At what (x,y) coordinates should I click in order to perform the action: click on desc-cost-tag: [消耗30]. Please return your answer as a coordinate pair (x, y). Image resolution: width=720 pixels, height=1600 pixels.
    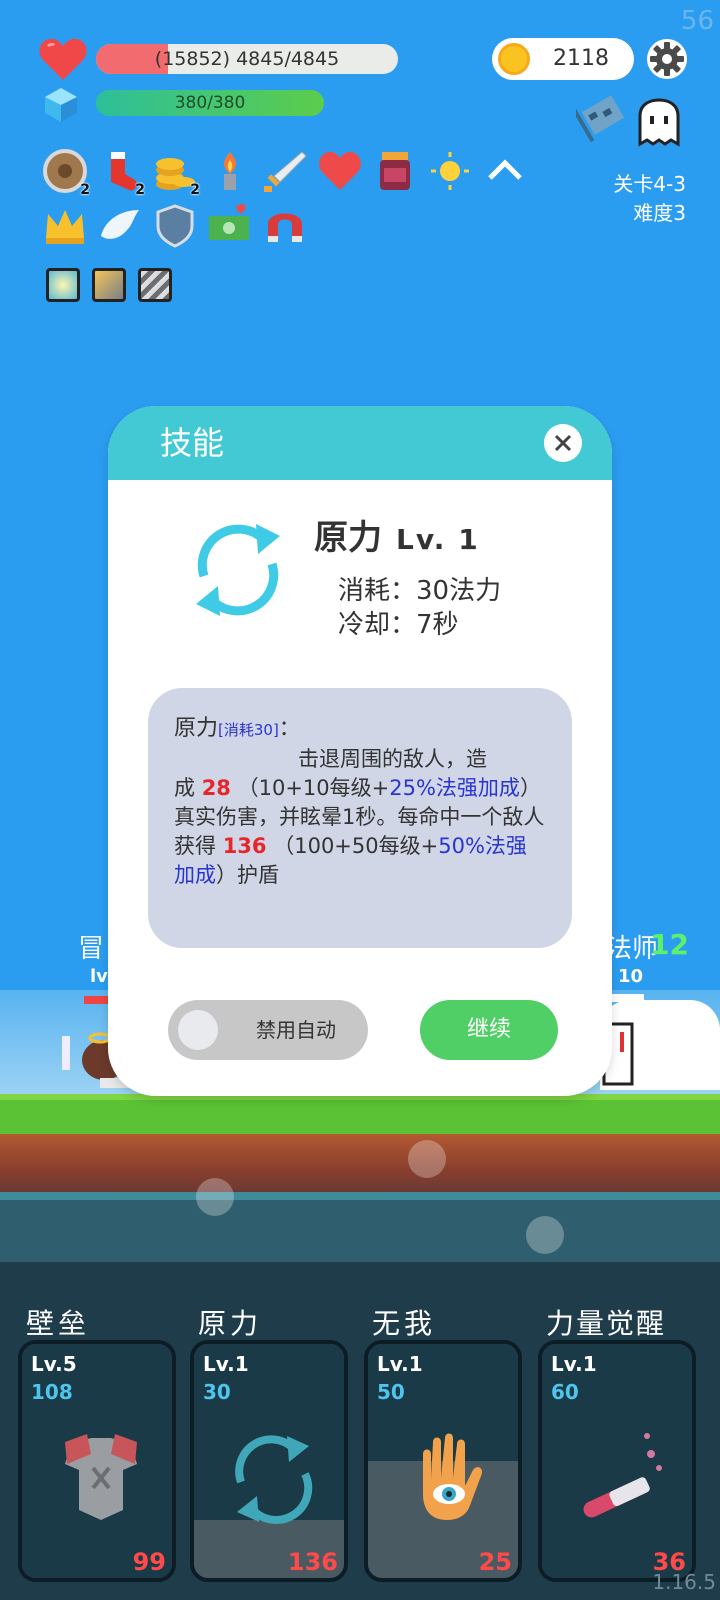
    Looking at the image, I should click on (248, 730).